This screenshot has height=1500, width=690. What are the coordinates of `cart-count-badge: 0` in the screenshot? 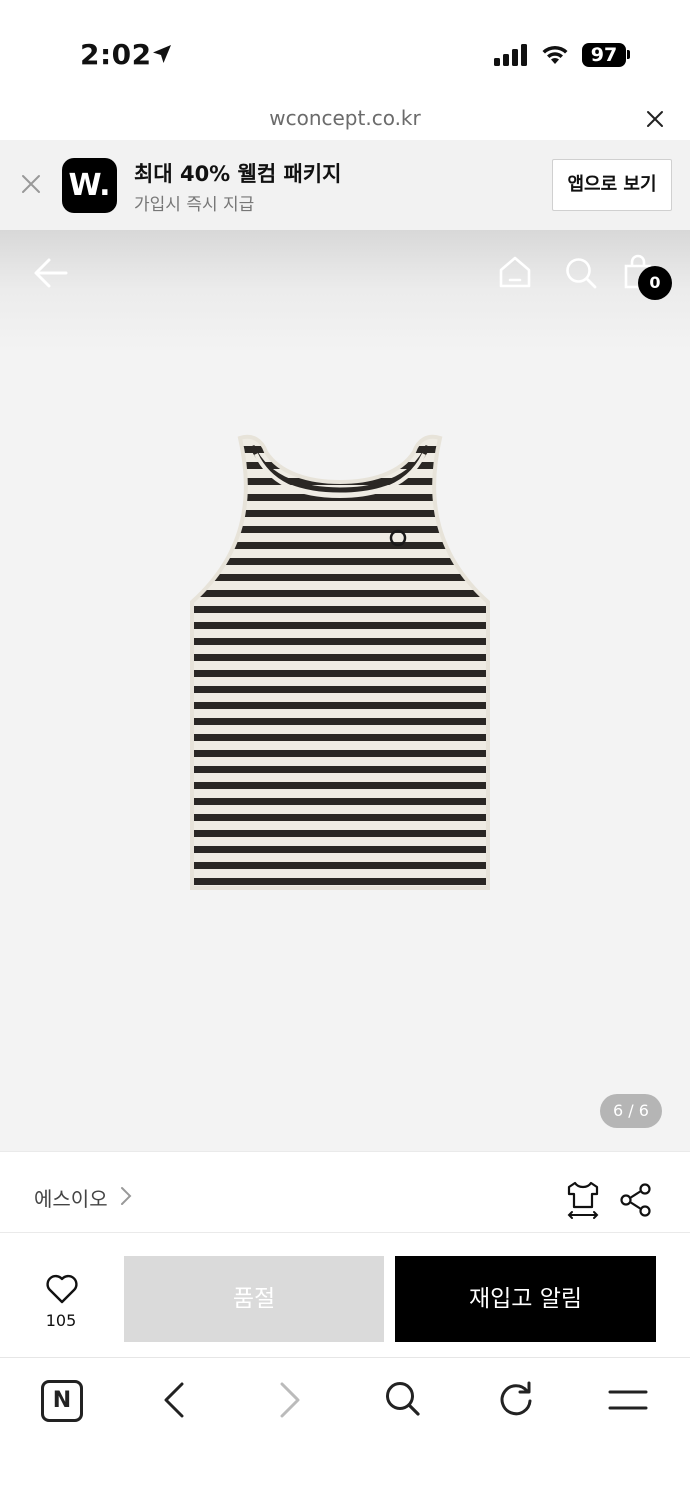 It's located at (655, 283).